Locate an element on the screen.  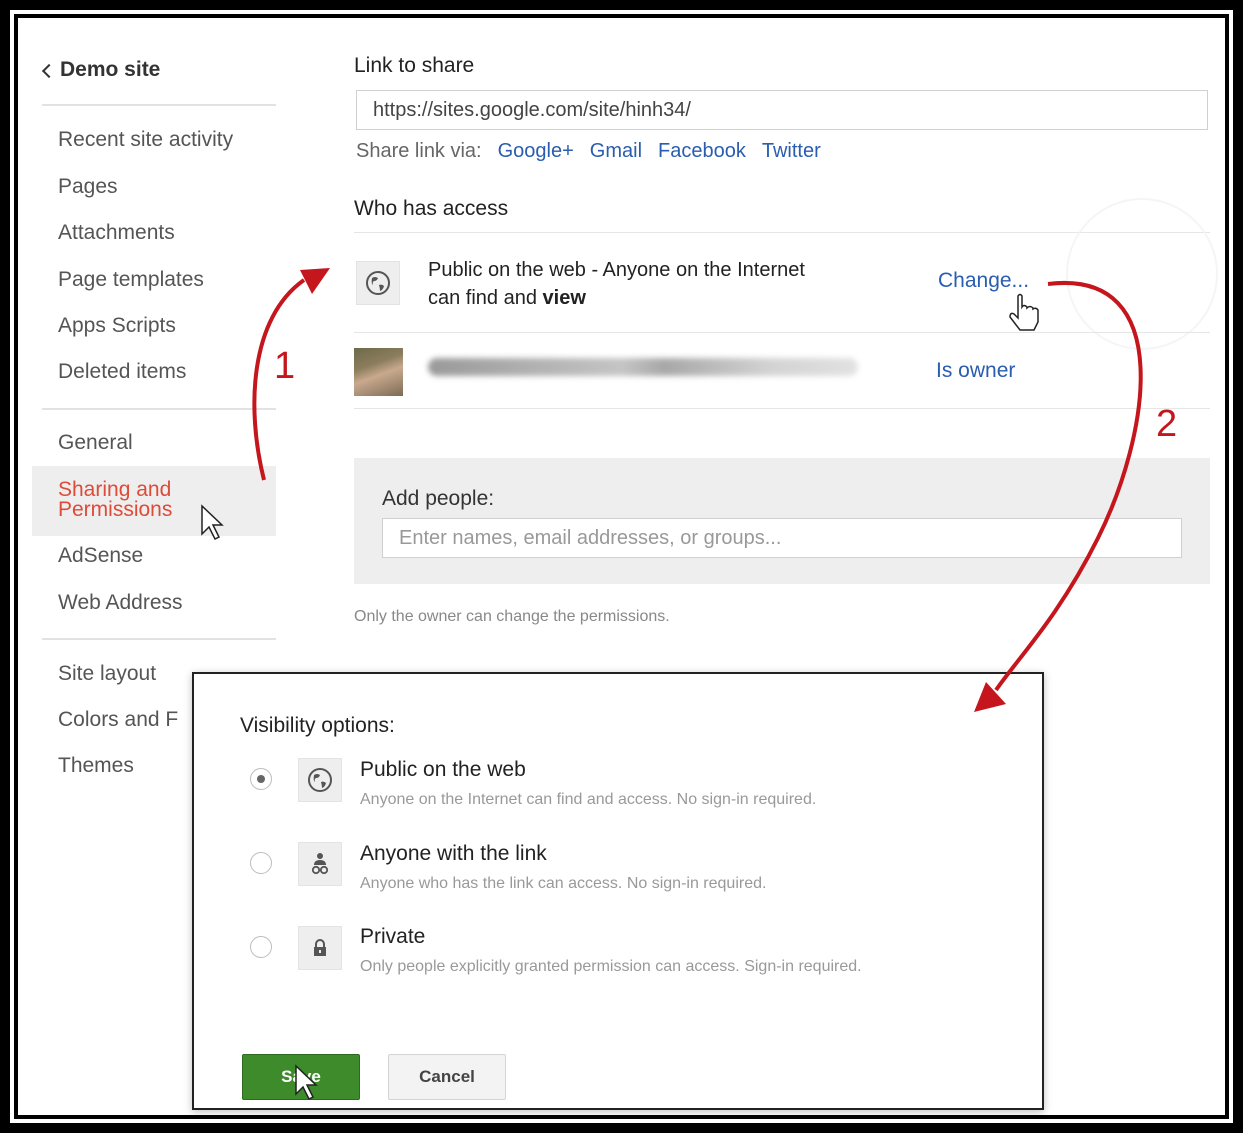
sidebar-item-colors-fonts: Colors and F is located at coordinates (118, 720).